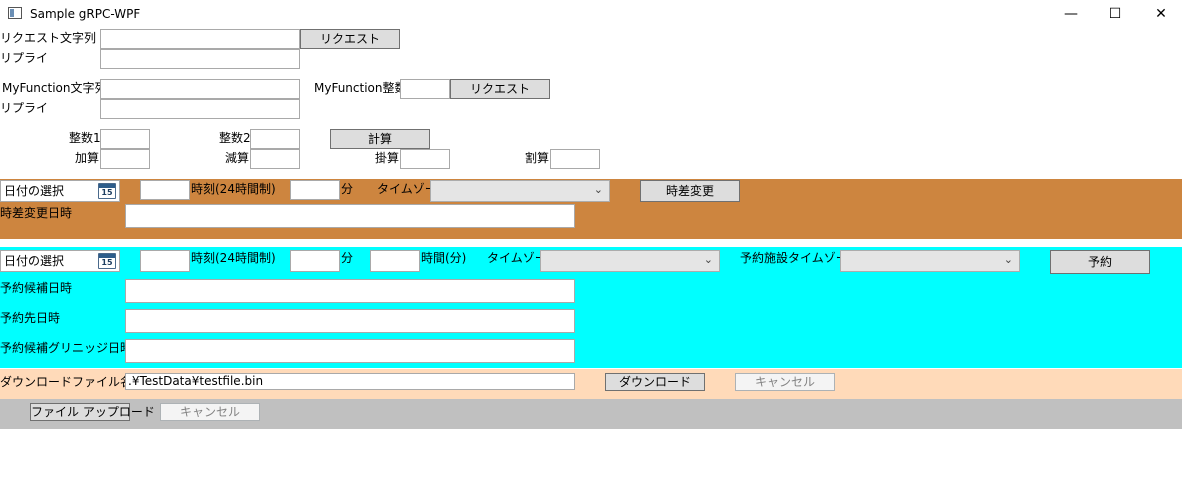 The height and width of the screenshot is (488, 1182). I want to click on res-date-picker: 日付の選択 15, so click(60, 261).